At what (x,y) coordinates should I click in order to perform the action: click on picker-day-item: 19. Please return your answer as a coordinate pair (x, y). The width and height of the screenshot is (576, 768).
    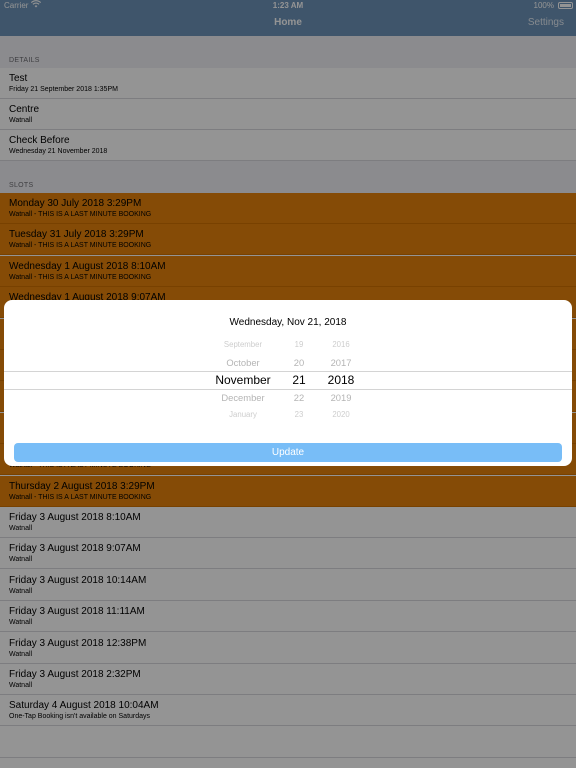
    Looking at the image, I should click on (299, 344).